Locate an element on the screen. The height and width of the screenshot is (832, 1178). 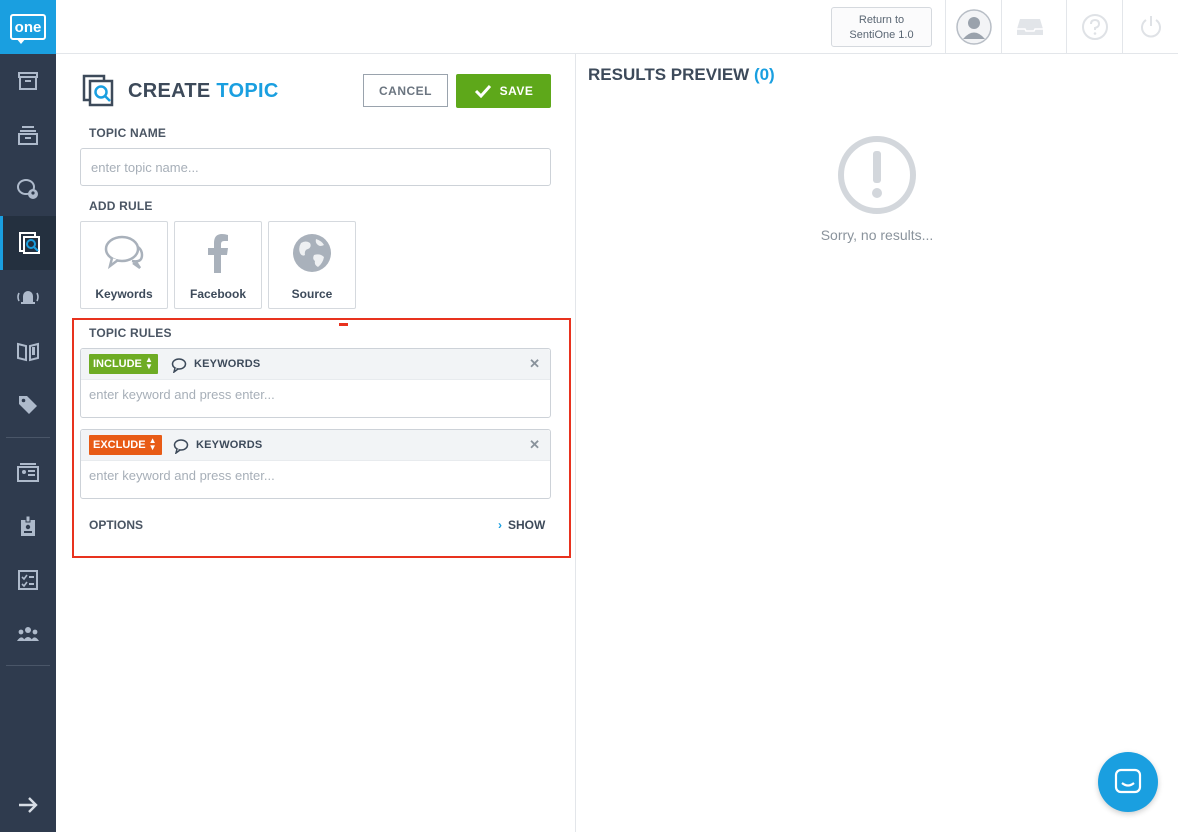
sidebar: one is located at coordinates (28, 416).